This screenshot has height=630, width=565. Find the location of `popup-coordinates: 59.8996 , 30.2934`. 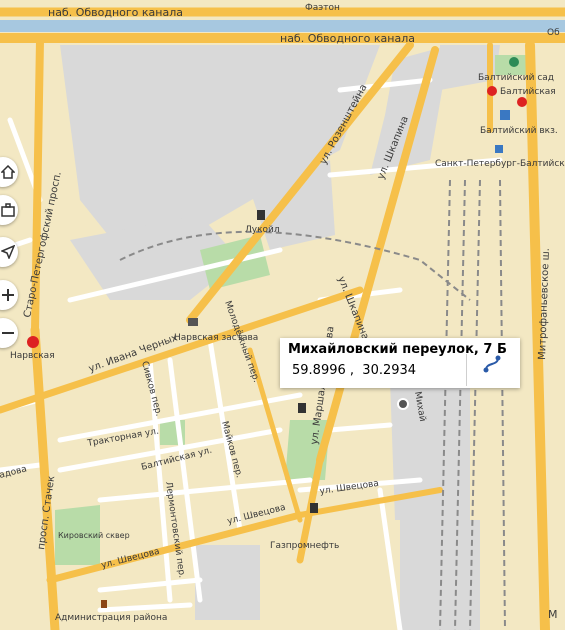

popup-coordinates: 59.8996 , 30.2934 is located at coordinates (354, 370).